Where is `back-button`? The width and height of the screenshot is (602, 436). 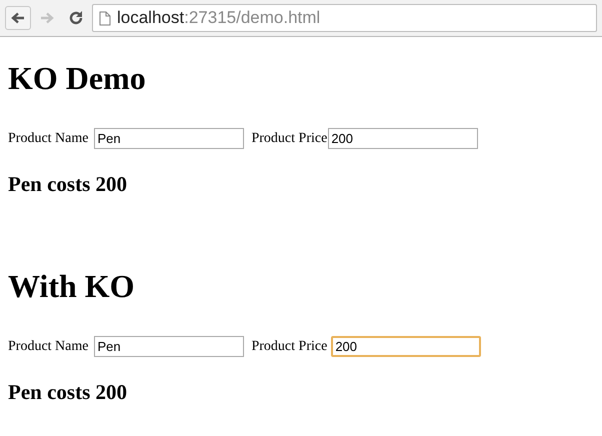 back-button is located at coordinates (18, 18).